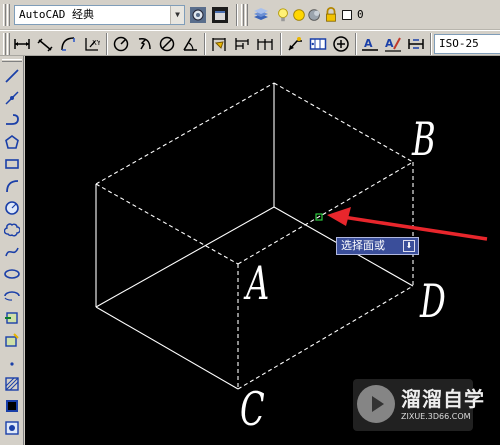  What do you see at coordinates (265, 44) in the screenshot?
I see `continue-dim-icon` at bounding box center [265, 44].